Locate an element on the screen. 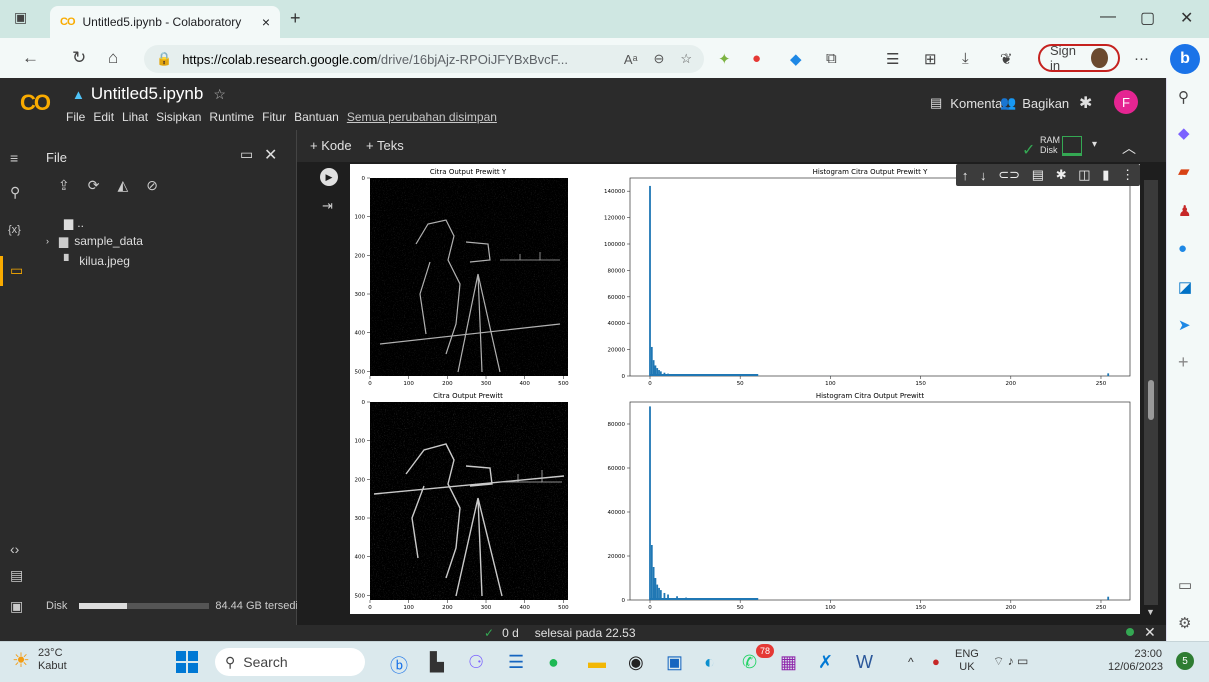  output-actions-icon: ⇥ is located at coordinates (327, 206).